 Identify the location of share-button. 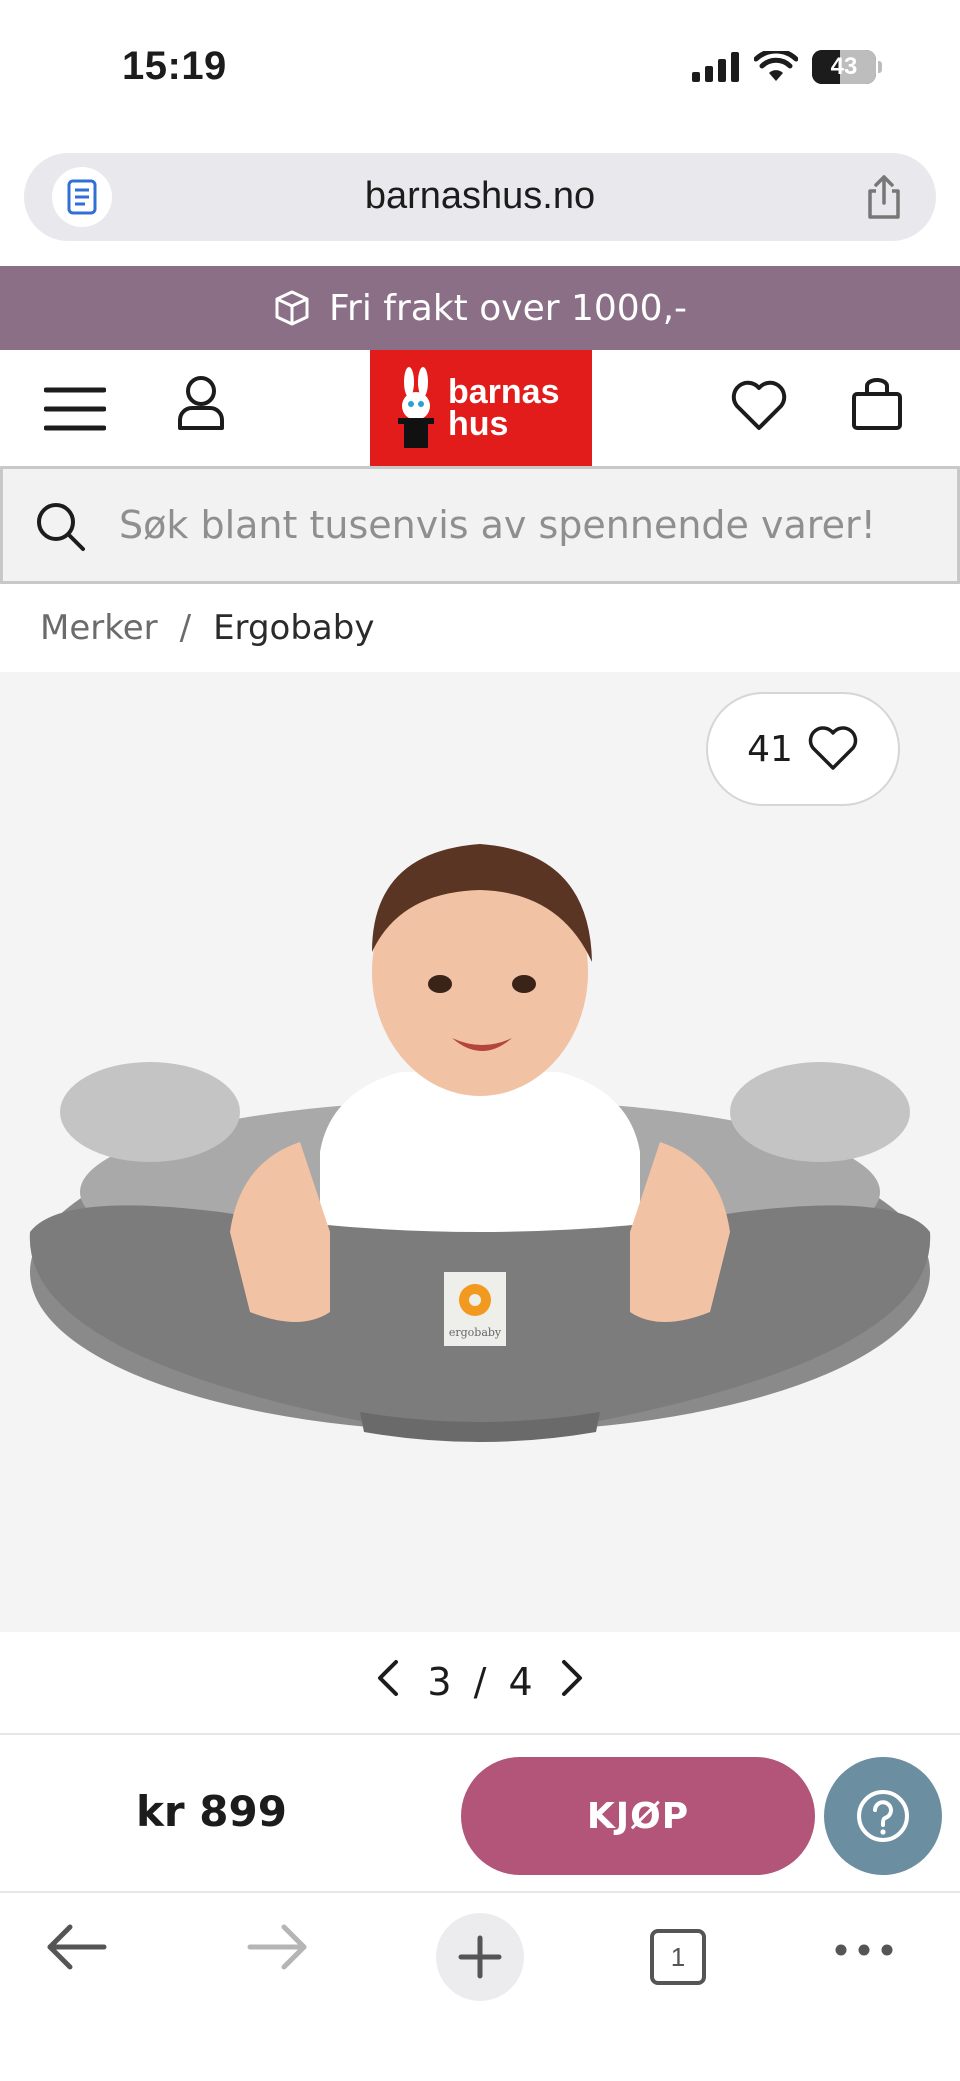
(884, 199).